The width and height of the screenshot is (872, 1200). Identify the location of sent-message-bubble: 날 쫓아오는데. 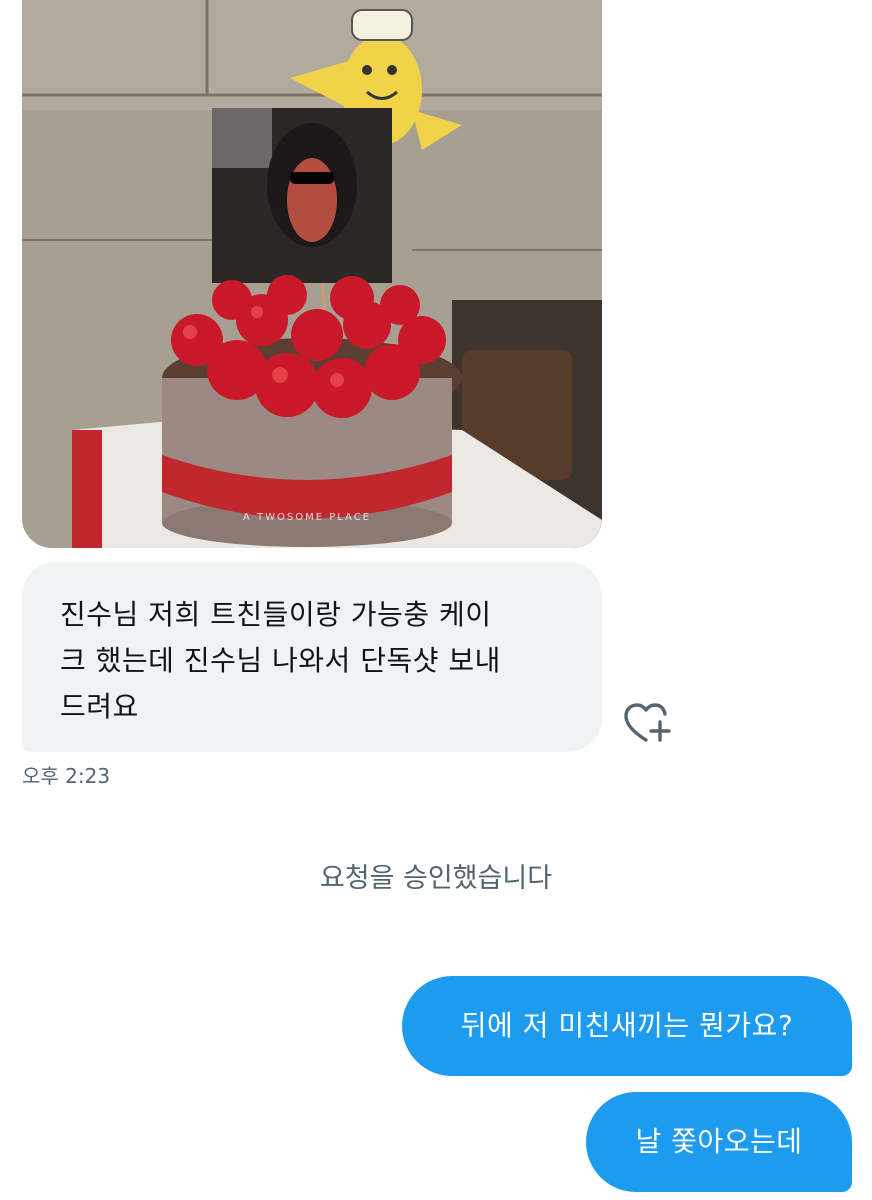
(719, 1142).